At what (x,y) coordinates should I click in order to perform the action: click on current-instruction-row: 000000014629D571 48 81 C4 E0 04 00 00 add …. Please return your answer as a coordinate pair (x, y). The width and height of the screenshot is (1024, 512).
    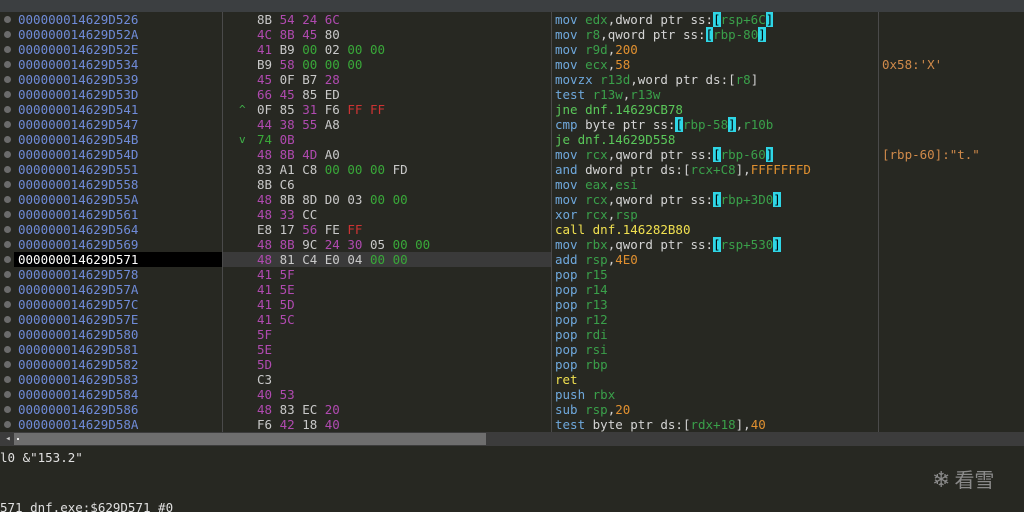
    Looking at the image, I should click on (512, 259).